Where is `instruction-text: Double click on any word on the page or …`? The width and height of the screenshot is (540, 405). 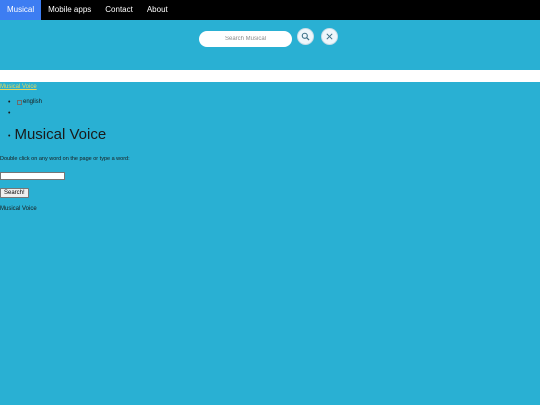 instruction-text: Double click on any word on the page or … is located at coordinates (65, 159).